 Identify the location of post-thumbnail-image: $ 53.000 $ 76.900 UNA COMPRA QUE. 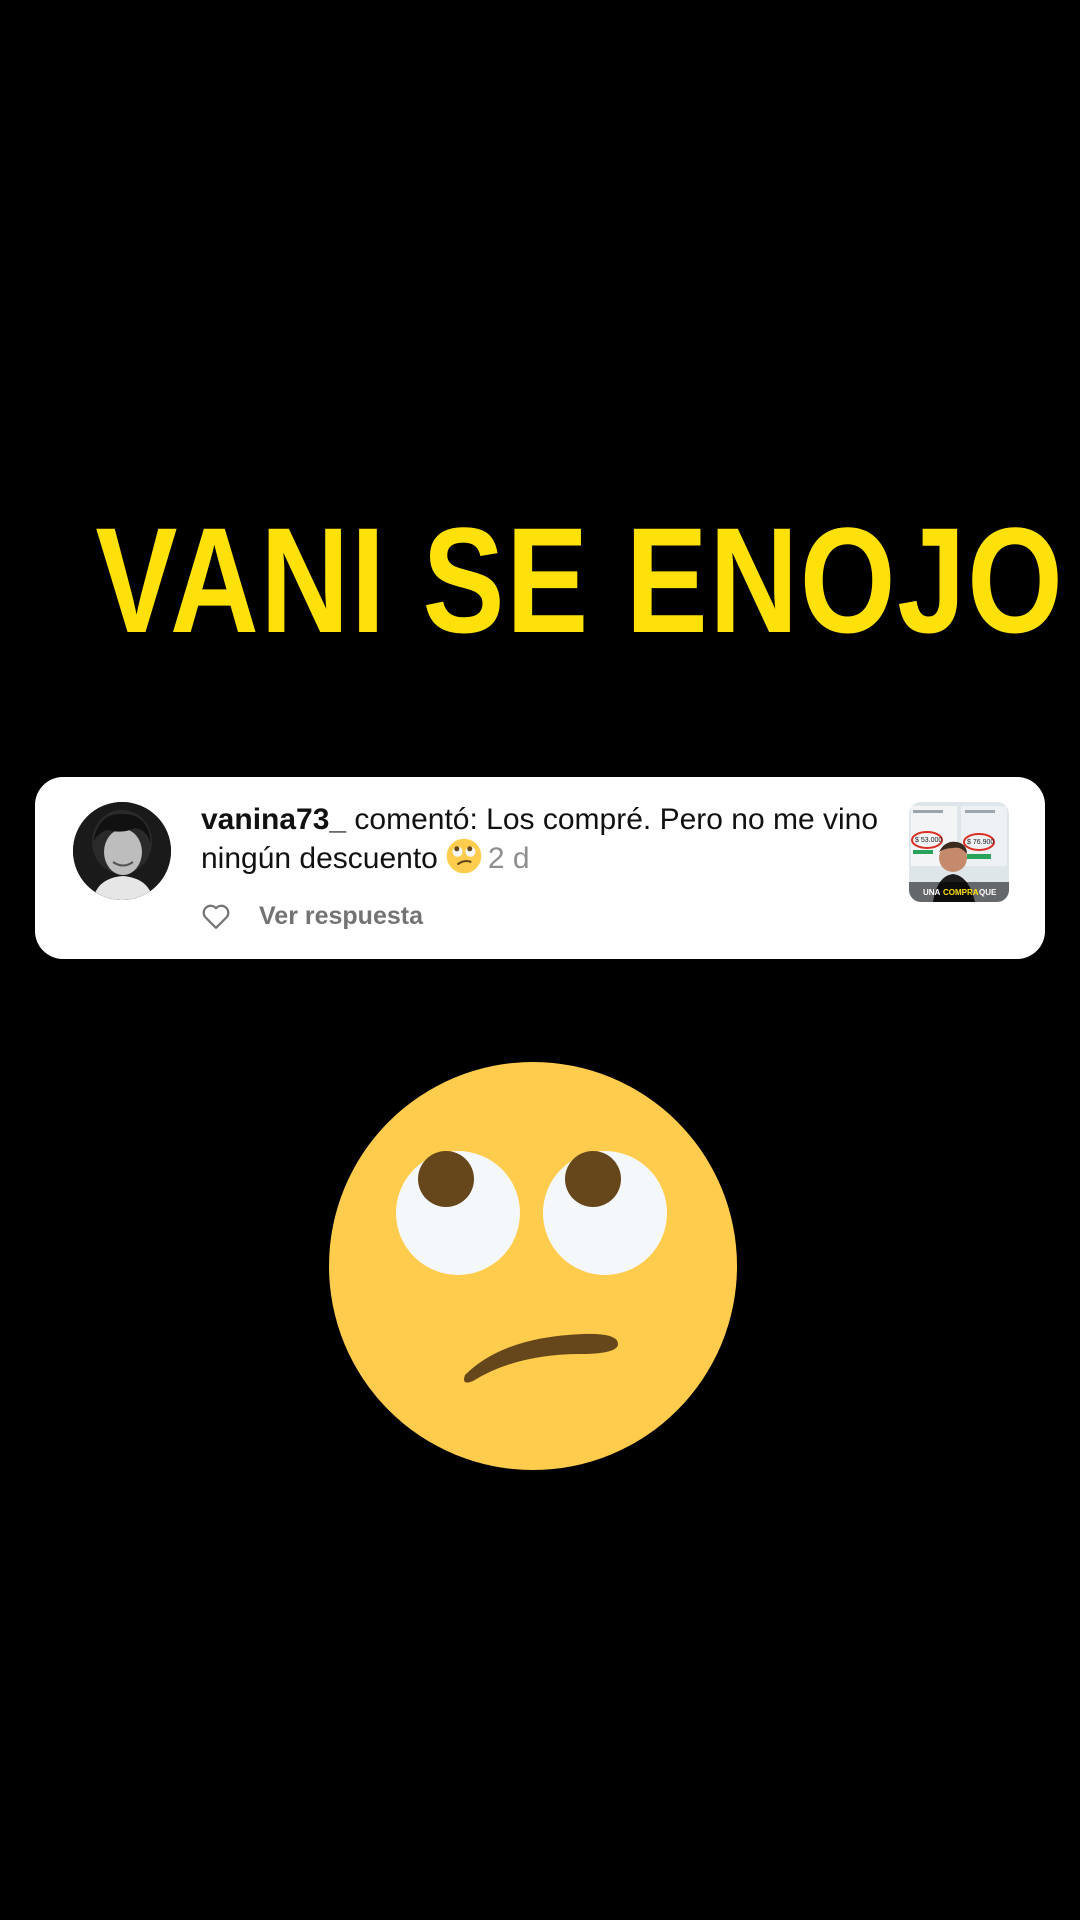
(959, 852).